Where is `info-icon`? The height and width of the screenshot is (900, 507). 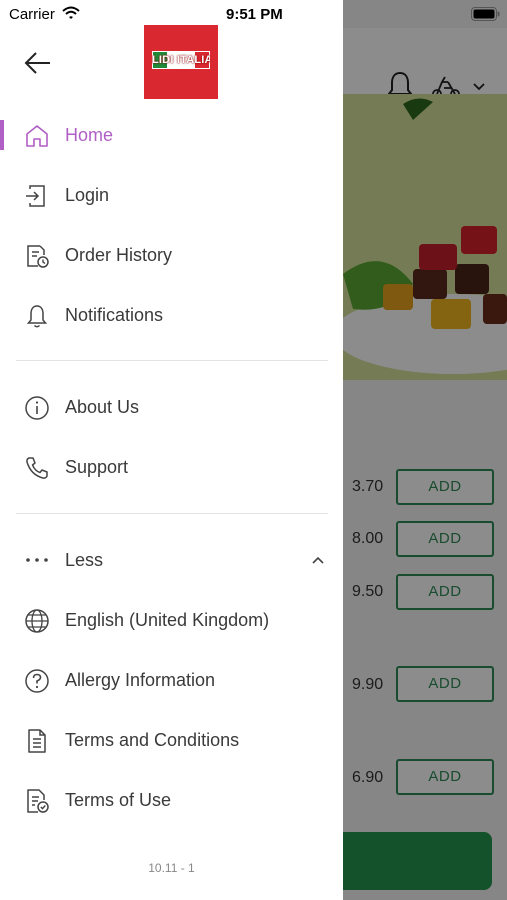
info-icon is located at coordinates (37, 408).